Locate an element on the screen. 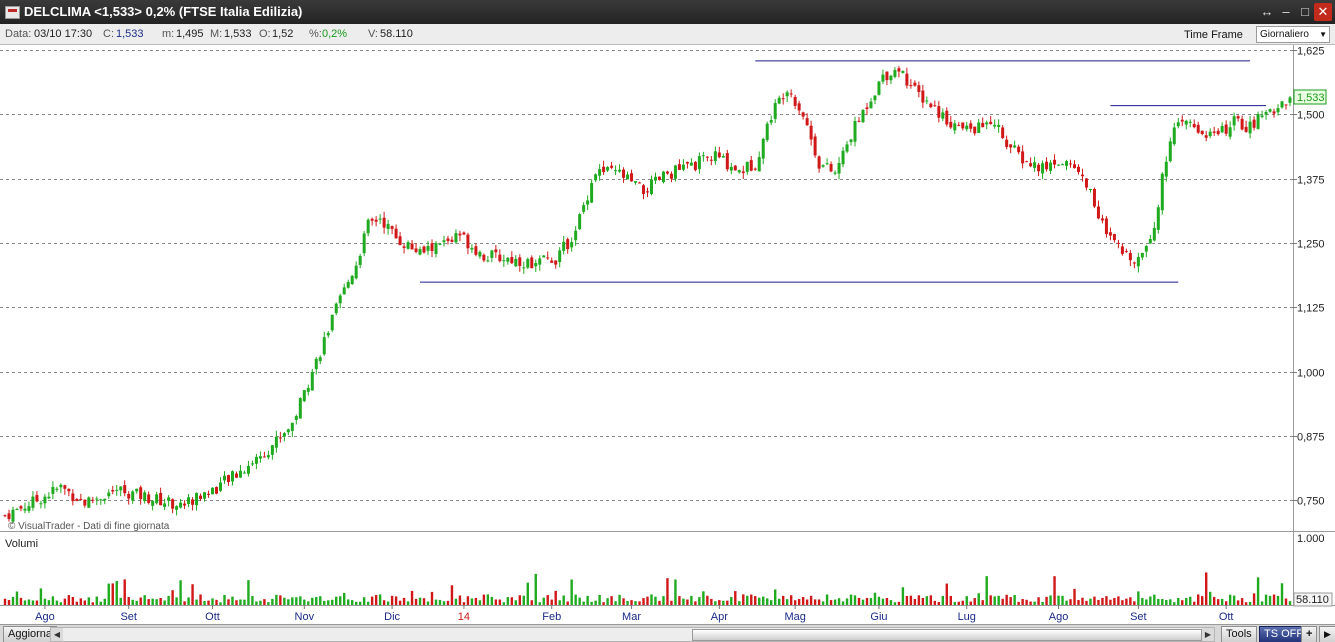 The height and width of the screenshot is (642, 1335). scroll-left-icon: ◀ is located at coordinates (57, 634).